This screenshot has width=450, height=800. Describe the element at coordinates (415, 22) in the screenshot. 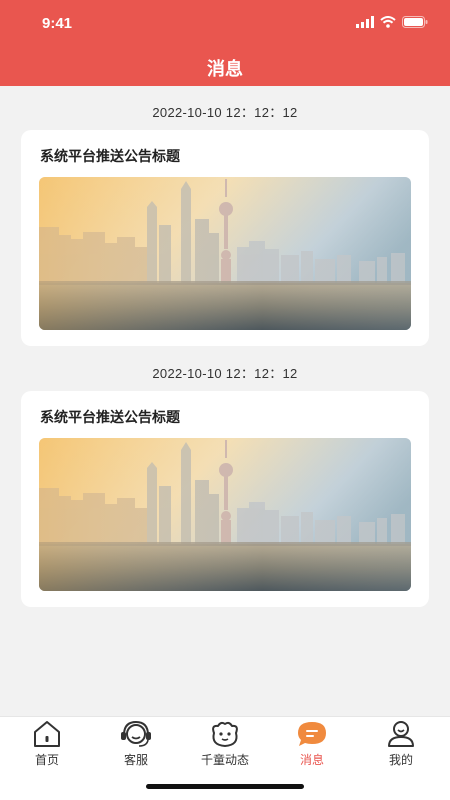

I see `battery-icon` at that location.